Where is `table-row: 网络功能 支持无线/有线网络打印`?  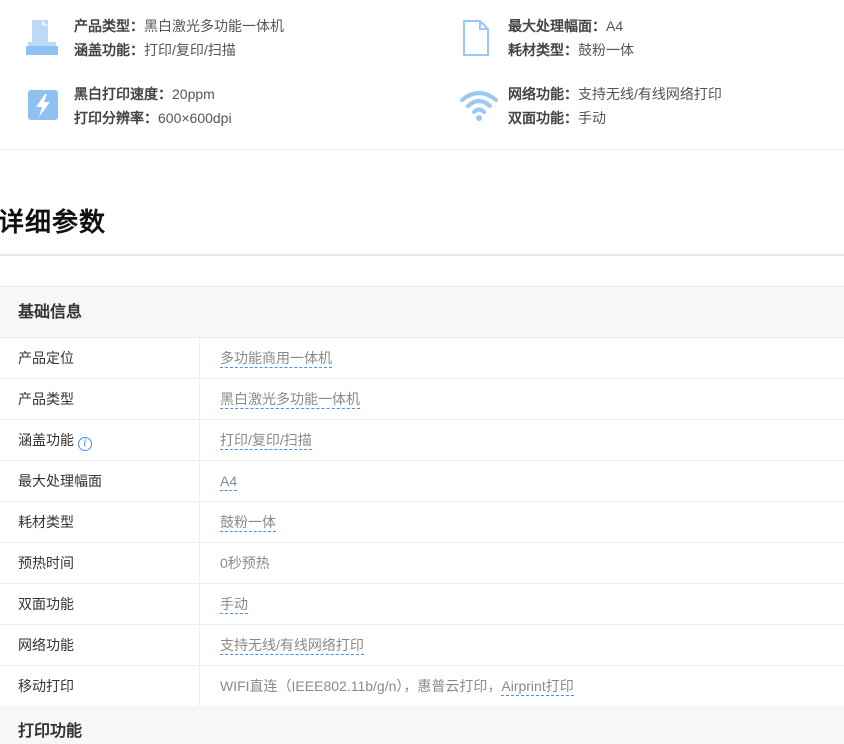
table-row: 网络功能 支持无线/有线网络打印 is located at coordinates (422, 645).